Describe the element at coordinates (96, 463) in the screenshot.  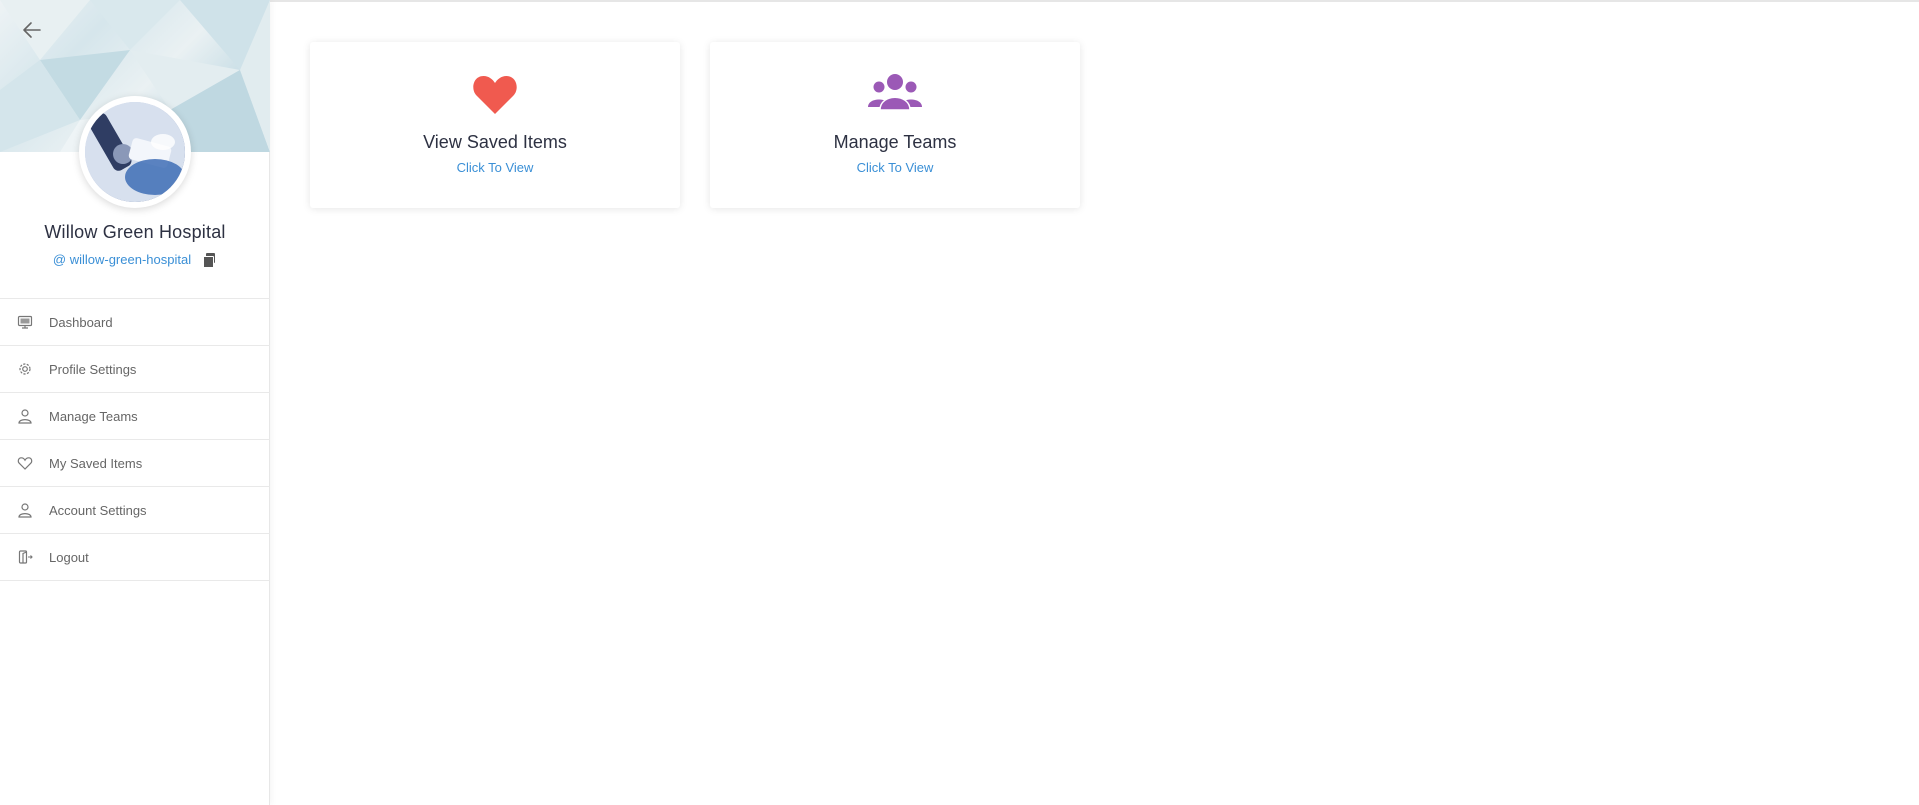
I see `sidebar-item-label: My Saved Items` at that location.